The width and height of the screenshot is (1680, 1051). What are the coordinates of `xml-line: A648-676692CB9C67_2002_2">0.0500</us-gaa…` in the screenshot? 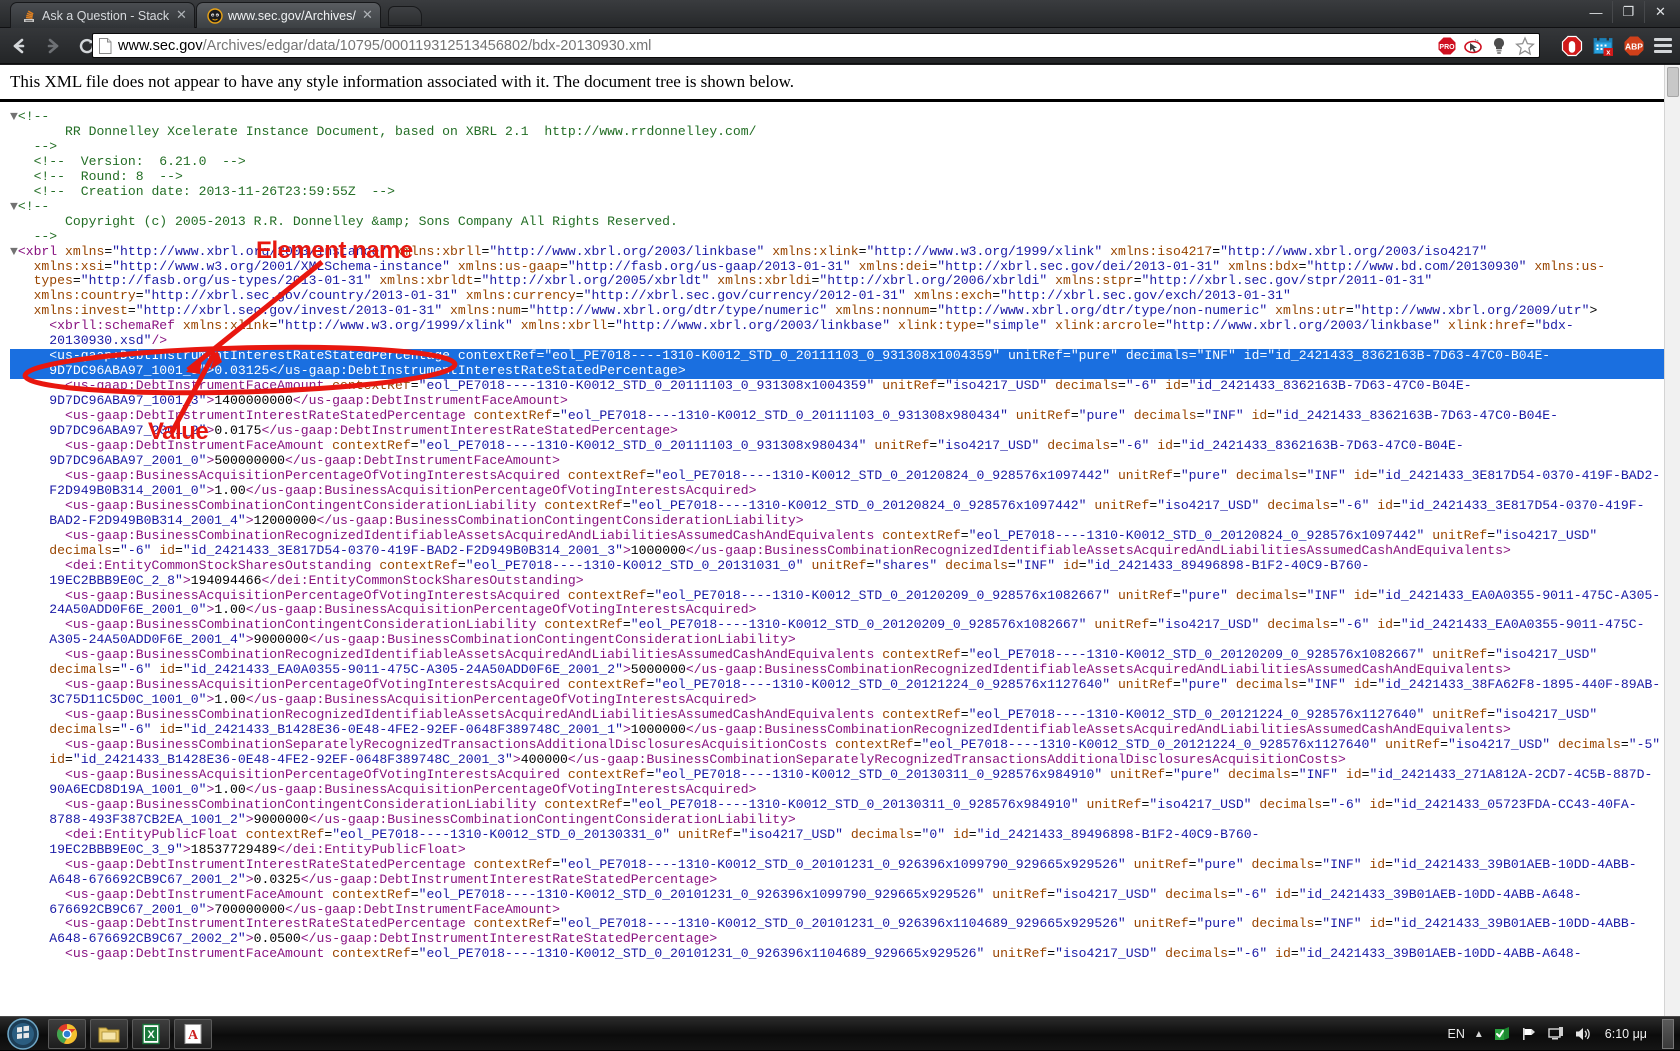 It's located at (845, 939).